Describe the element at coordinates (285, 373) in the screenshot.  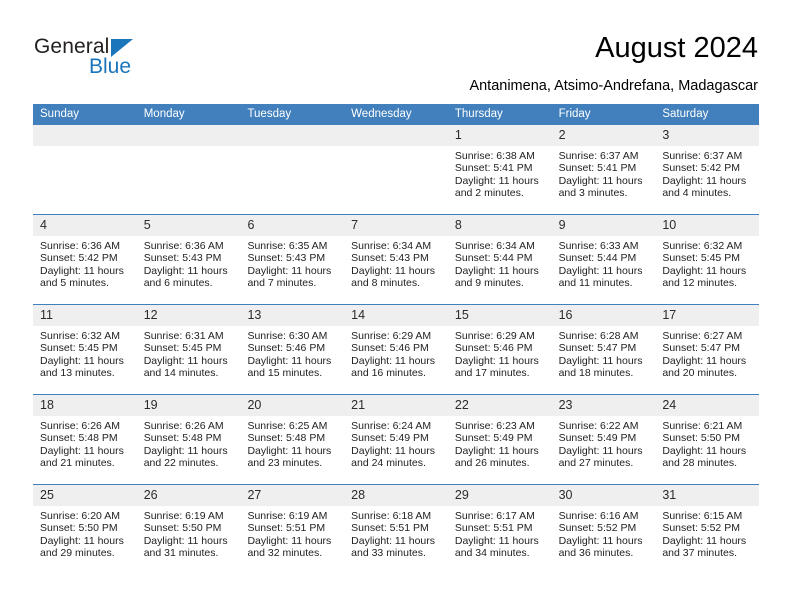
I see `daylight-text-cont: and 15 minutes.` at that location.